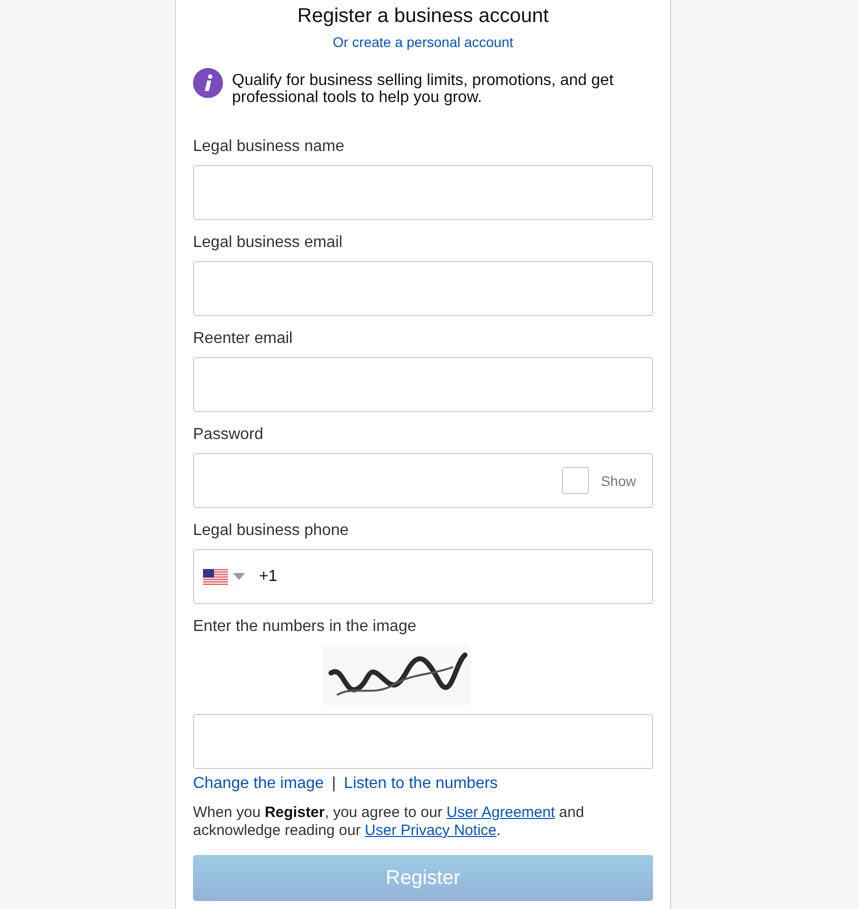  I want to click on legal-notice: When you Register, you agree to our User Agreement and acknowledge reading our User Privacy Notice., so click(389, 822).